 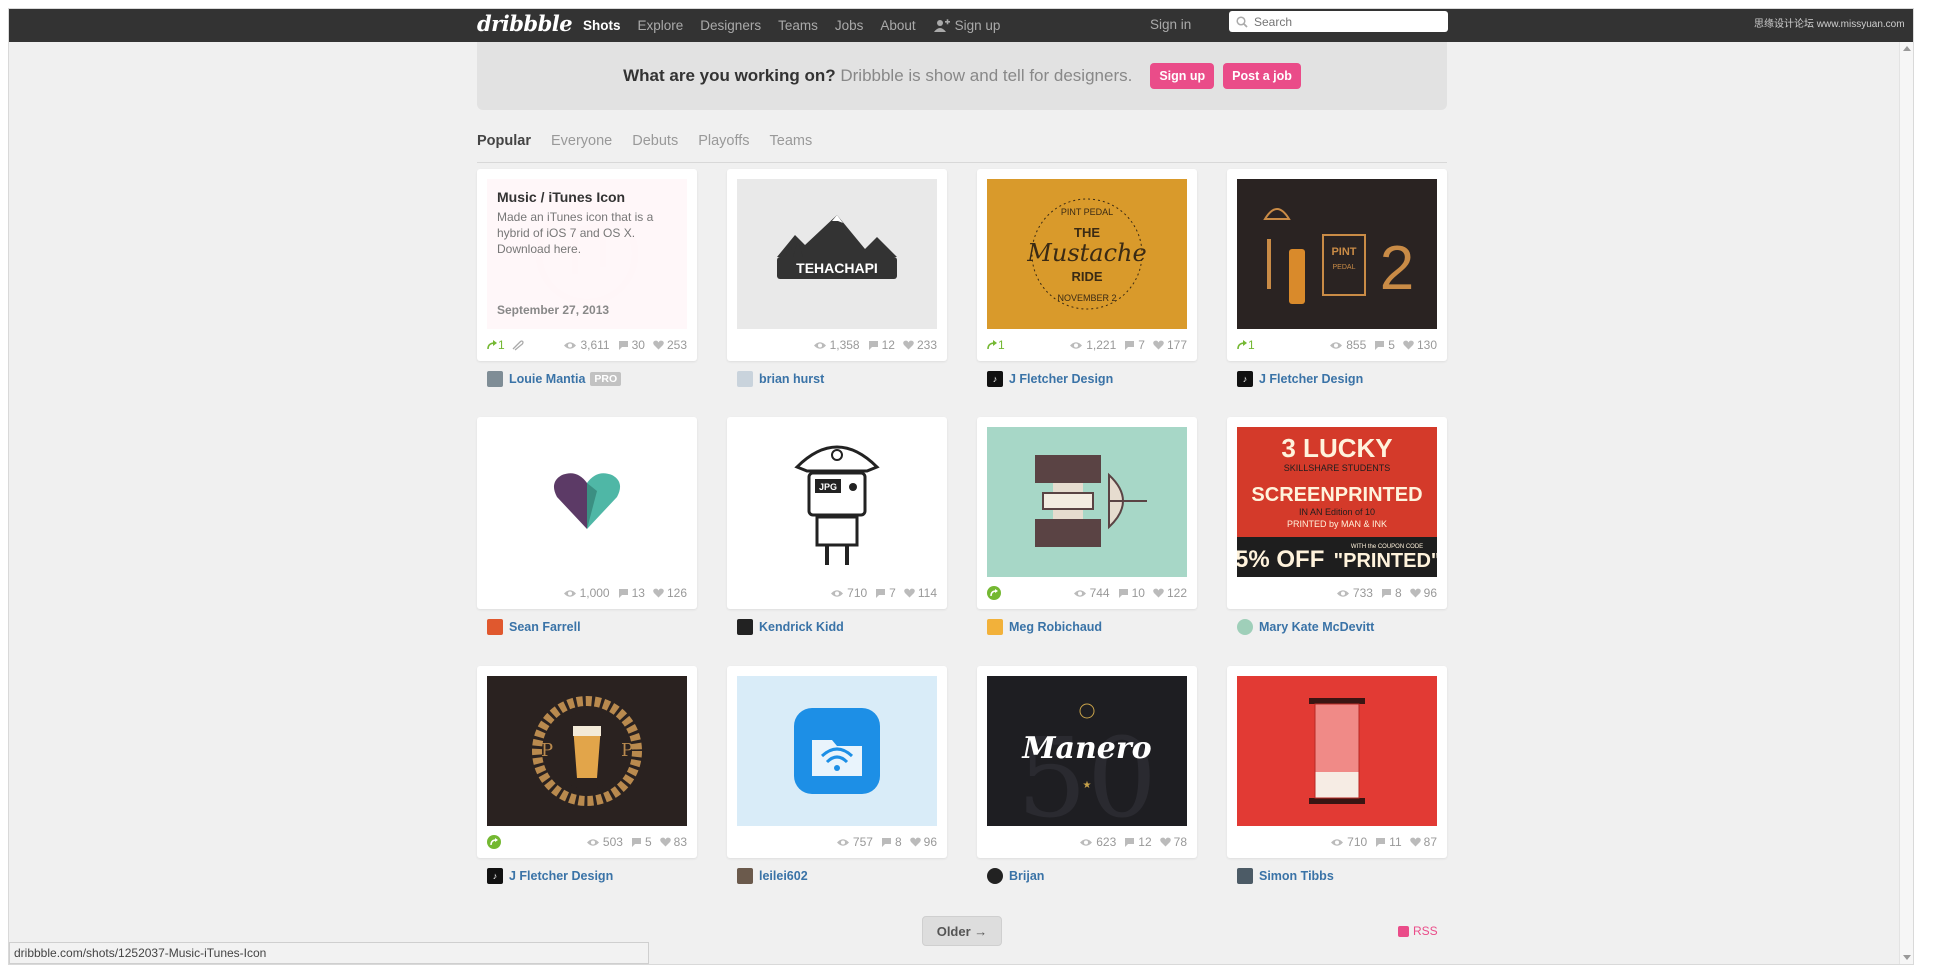 What do you see at coordinates (801, 627) in the screenshot?
I see `author-name: Kendrick Kidd` at bounding box center [801, 627].